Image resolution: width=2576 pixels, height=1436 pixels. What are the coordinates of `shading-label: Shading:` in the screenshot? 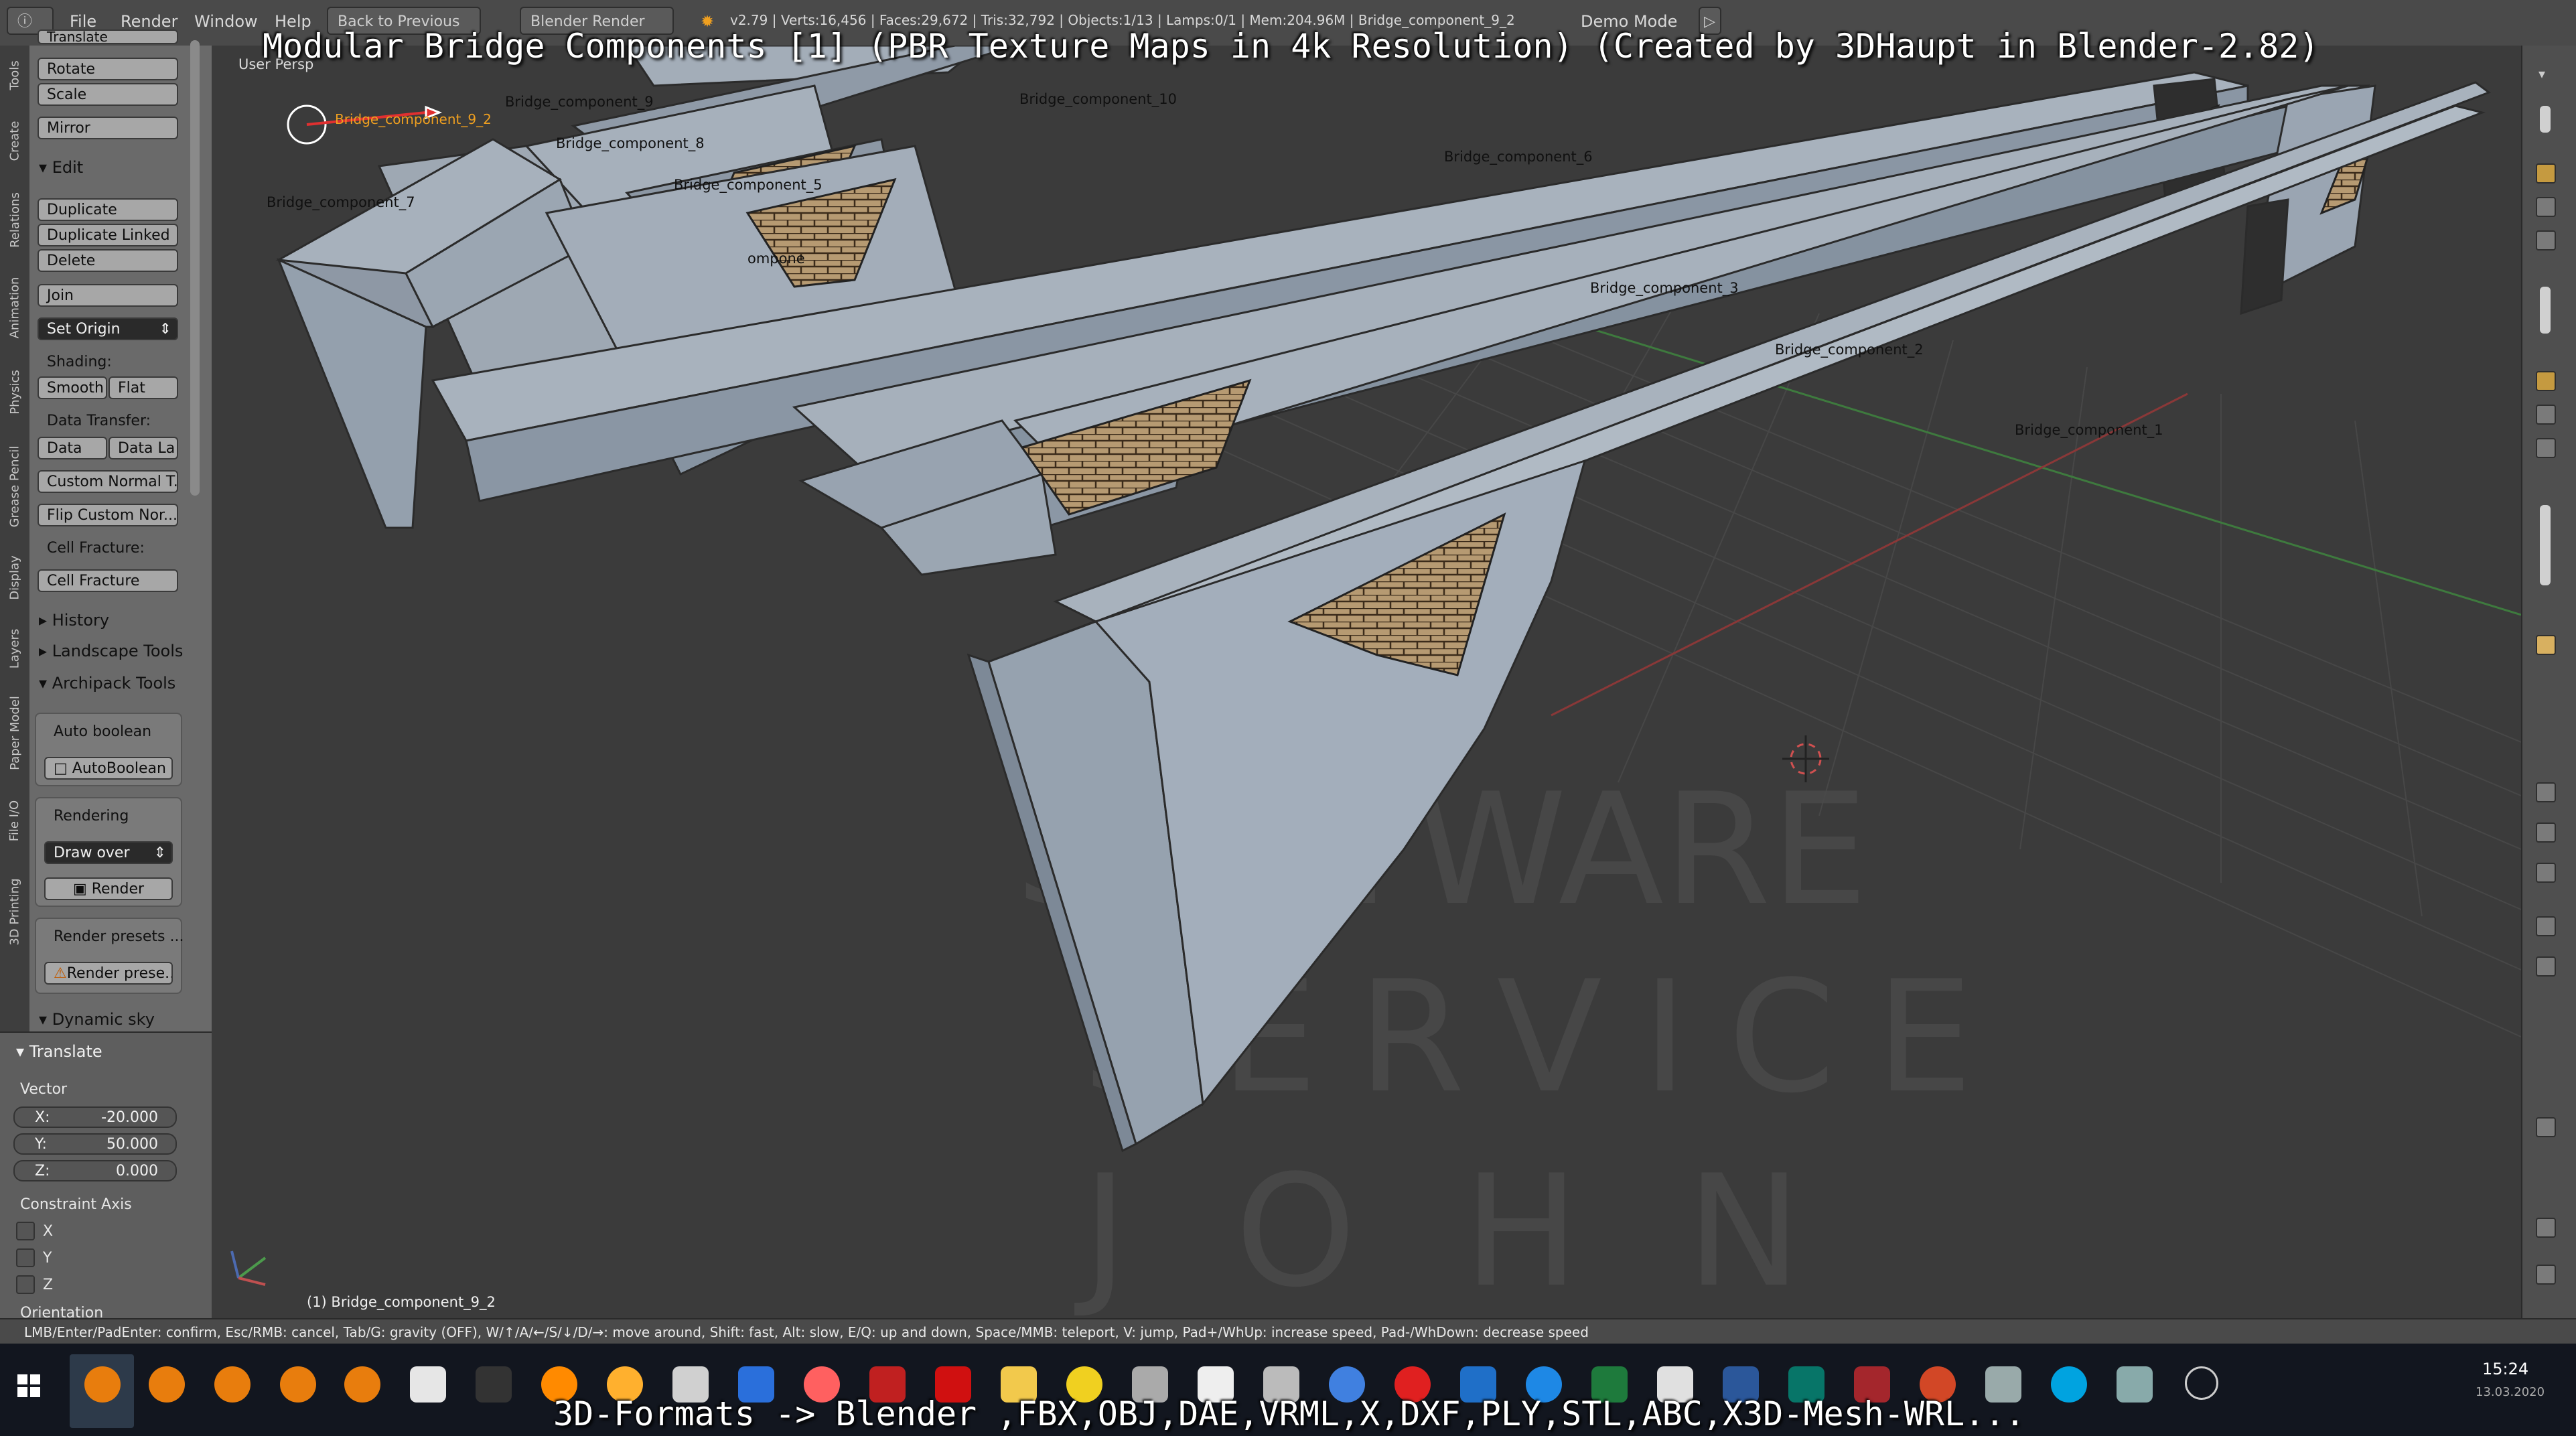 It's located at (79, 362).